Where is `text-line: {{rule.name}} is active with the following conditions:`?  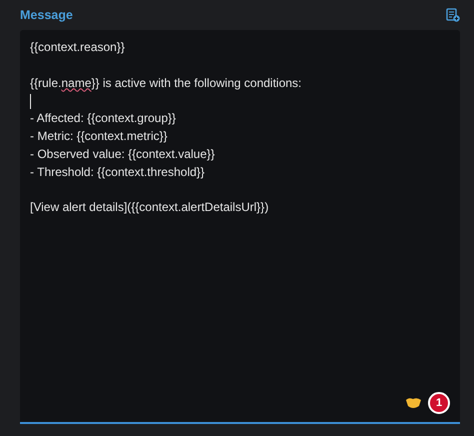
text-line: {{rule.name}} is active with the following conditions: is located at coordinates (166, 83).